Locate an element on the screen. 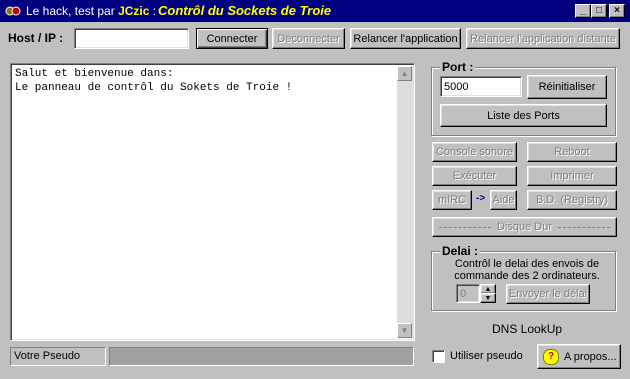 The width and height of the screenshot is (630, 379). use-pseudo-label: Utiliser pseudo is located at coordinates (486, 356).